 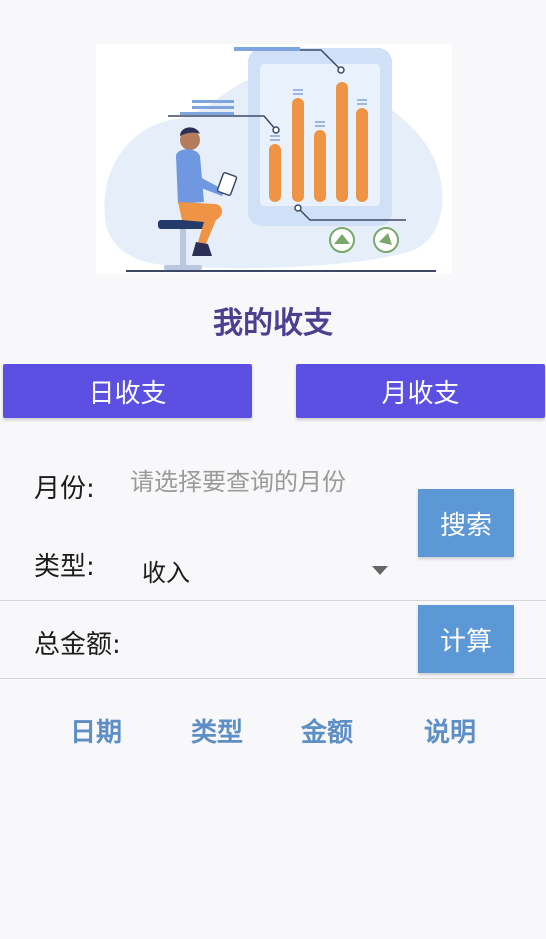 What do you see at coordinates (466, 523) in the screenshot?
I see `search-button: 搜索` at bounding box center [466, 523].